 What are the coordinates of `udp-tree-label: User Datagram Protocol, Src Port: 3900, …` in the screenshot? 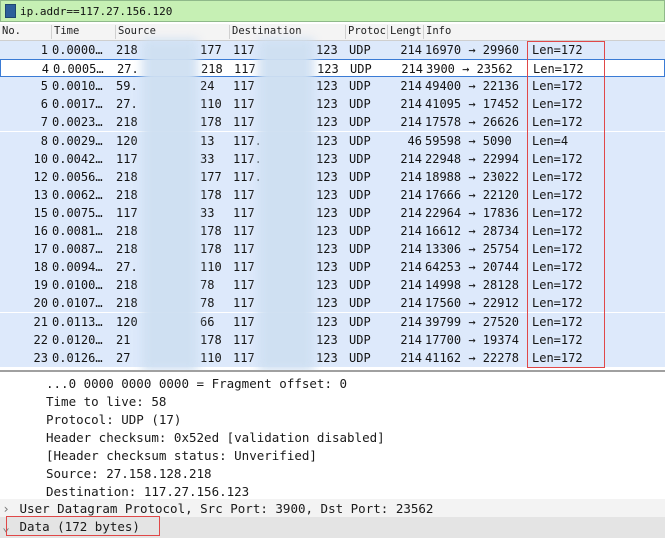 It's located at (226, 508).